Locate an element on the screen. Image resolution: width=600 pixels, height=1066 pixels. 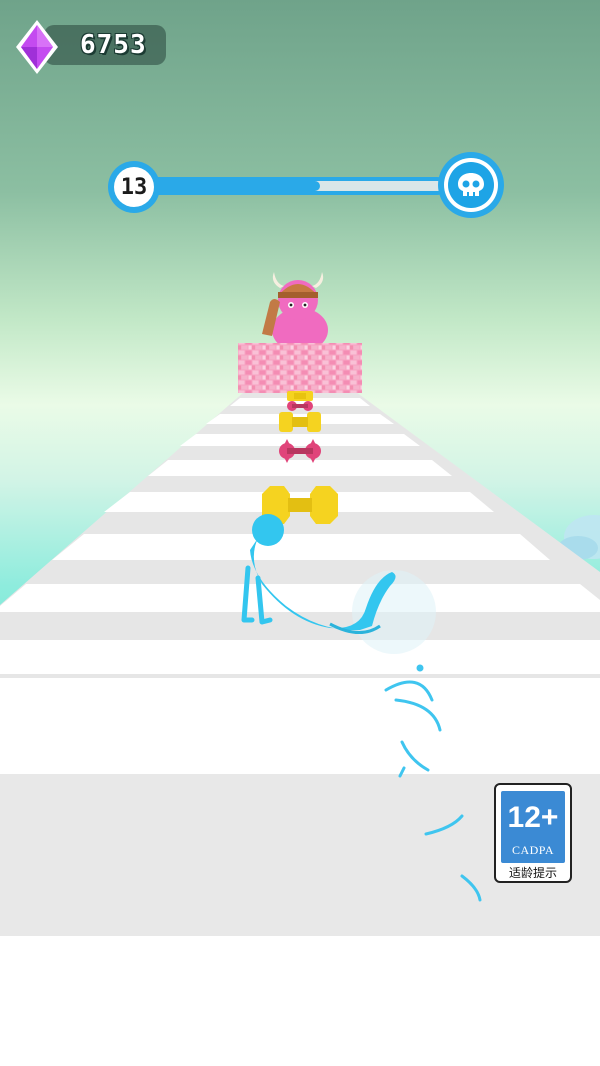
progress-fill is located at coordinates (234, 186).